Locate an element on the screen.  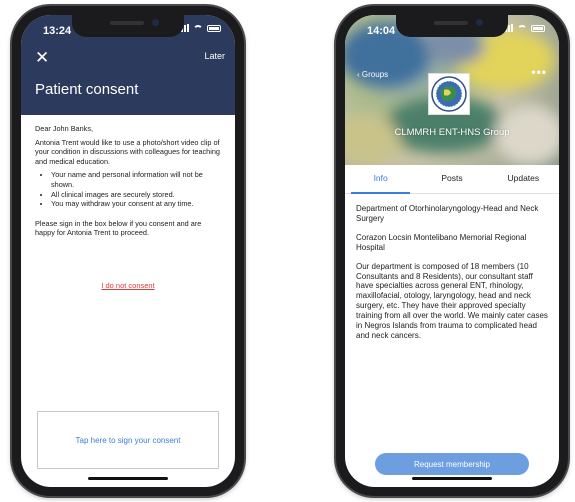
tab-updates: Updates is located at coordinates (523, 179).